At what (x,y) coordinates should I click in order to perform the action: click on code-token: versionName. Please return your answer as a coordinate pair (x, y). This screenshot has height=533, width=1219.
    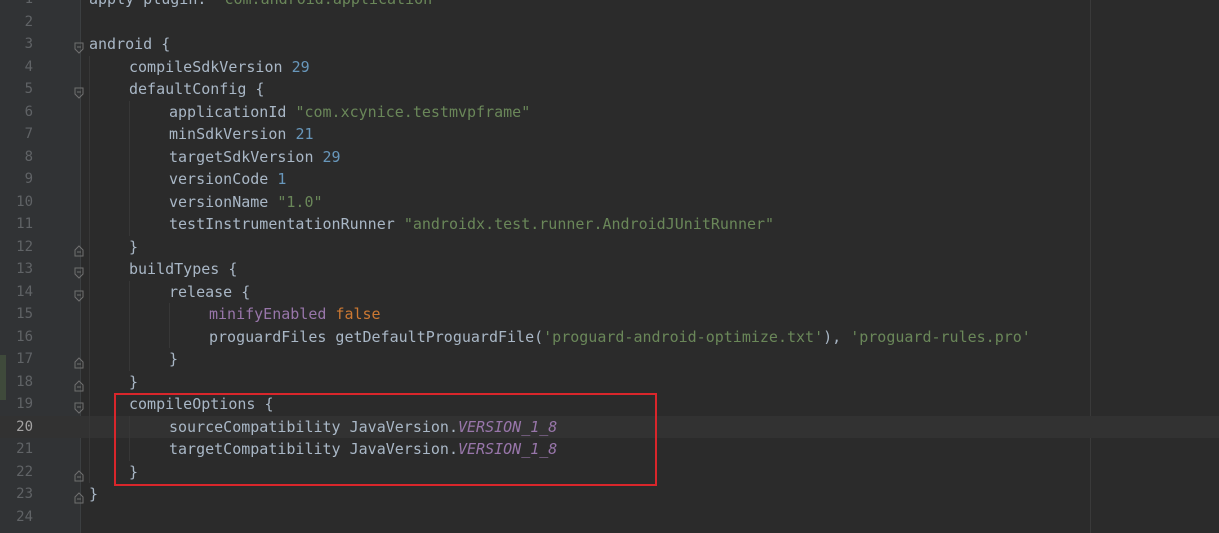
    Looking at the image, I should click on (223, 201).